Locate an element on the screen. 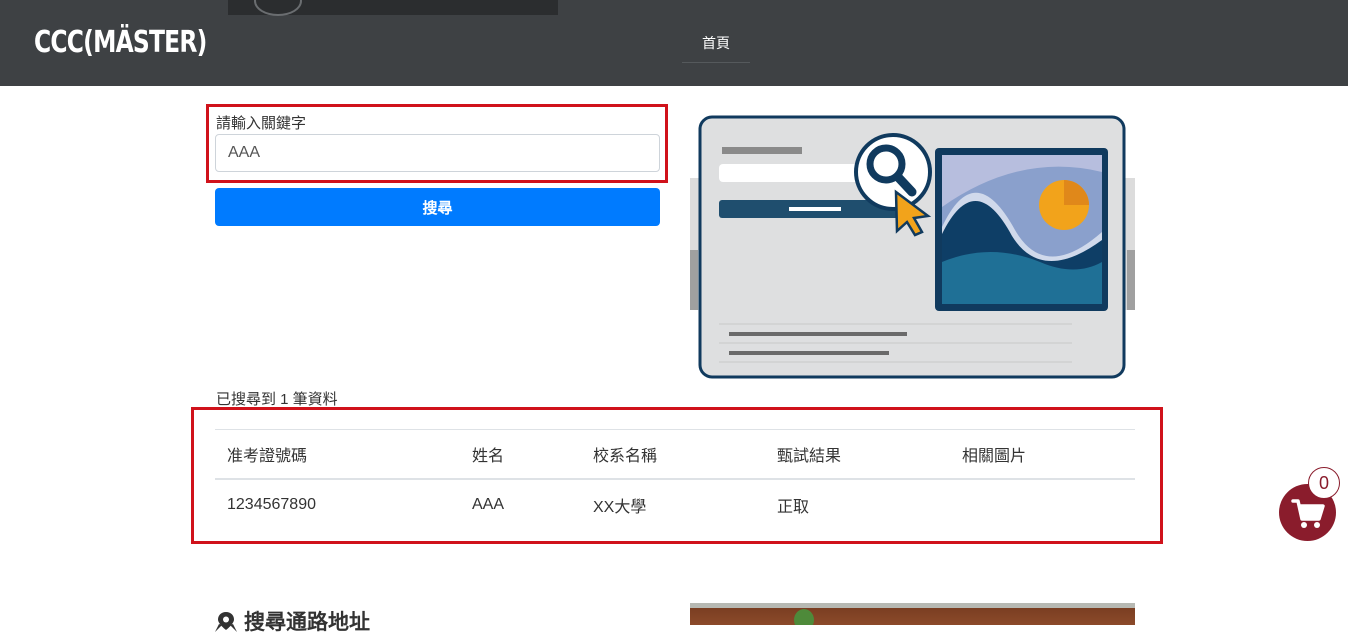 The width and height of the screenshot is (1348, 636). site-logo: CCC(MÄSTER) is located at coordinates (120, 43).